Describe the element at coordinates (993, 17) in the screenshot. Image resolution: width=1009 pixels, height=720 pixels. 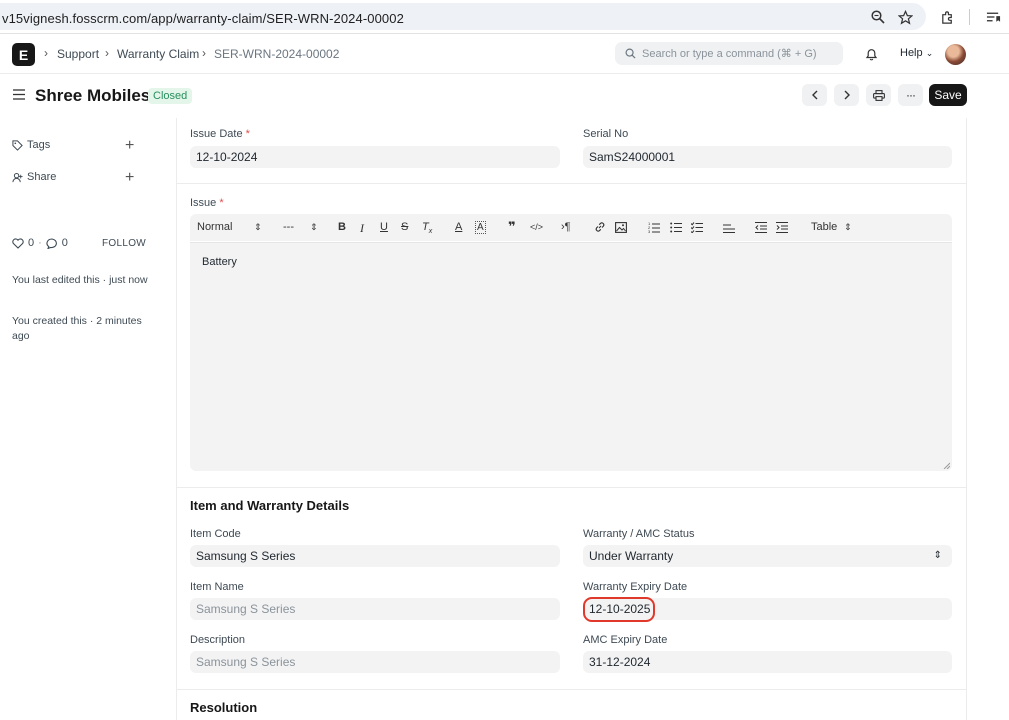
I see `reading-list-icon` at that location.